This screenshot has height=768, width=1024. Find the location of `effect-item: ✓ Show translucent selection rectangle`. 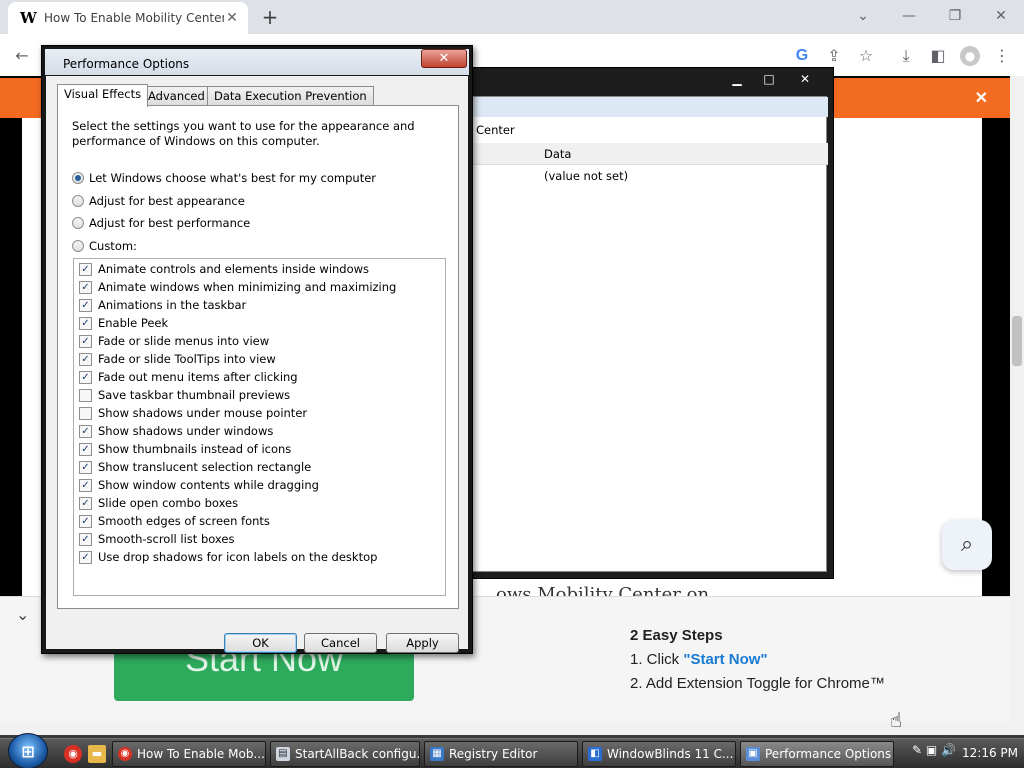

effect-item: ✓ Show translucent selection rectangle is located at coordinates (195, 467).